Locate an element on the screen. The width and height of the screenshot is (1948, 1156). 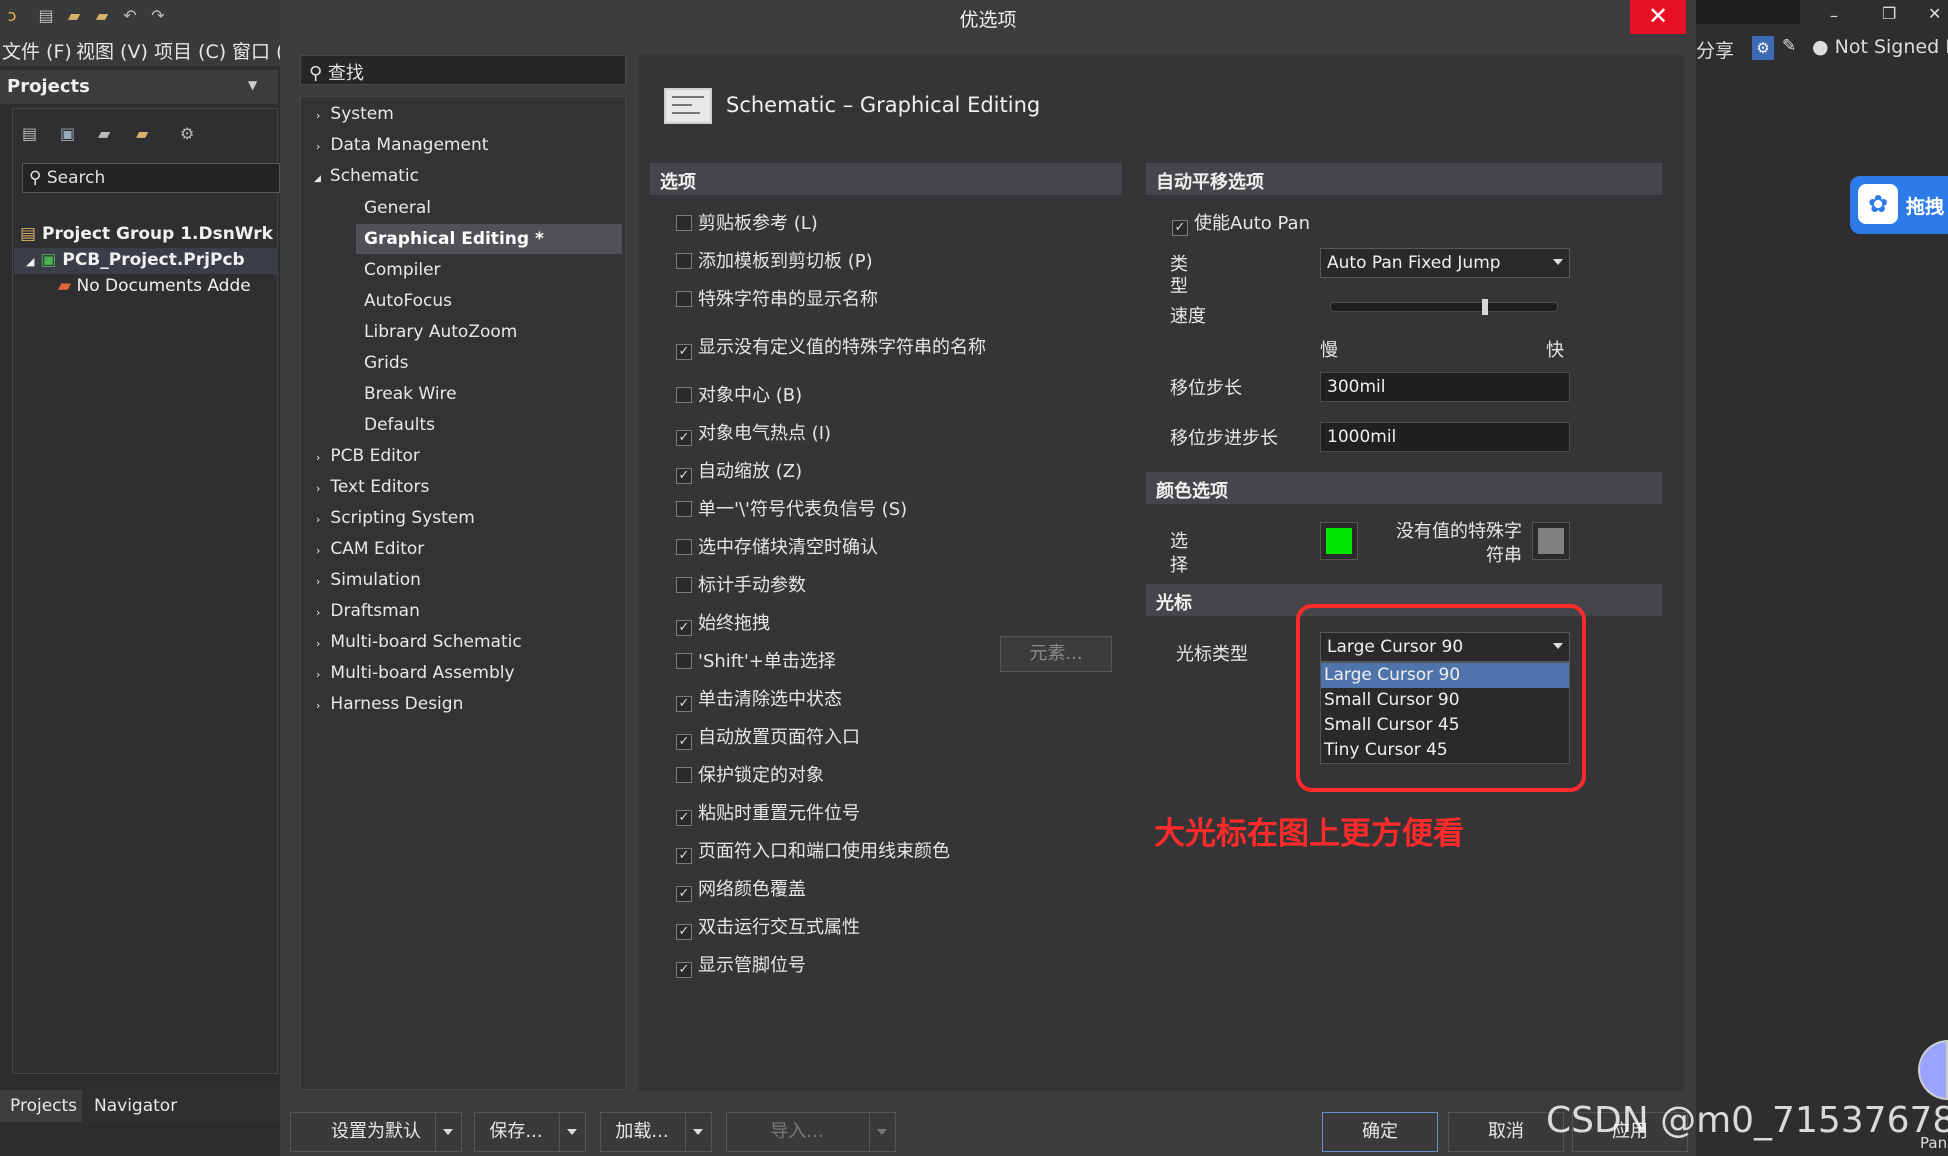
menu-window: 窗口 ( is located at coordinates (257, 50).